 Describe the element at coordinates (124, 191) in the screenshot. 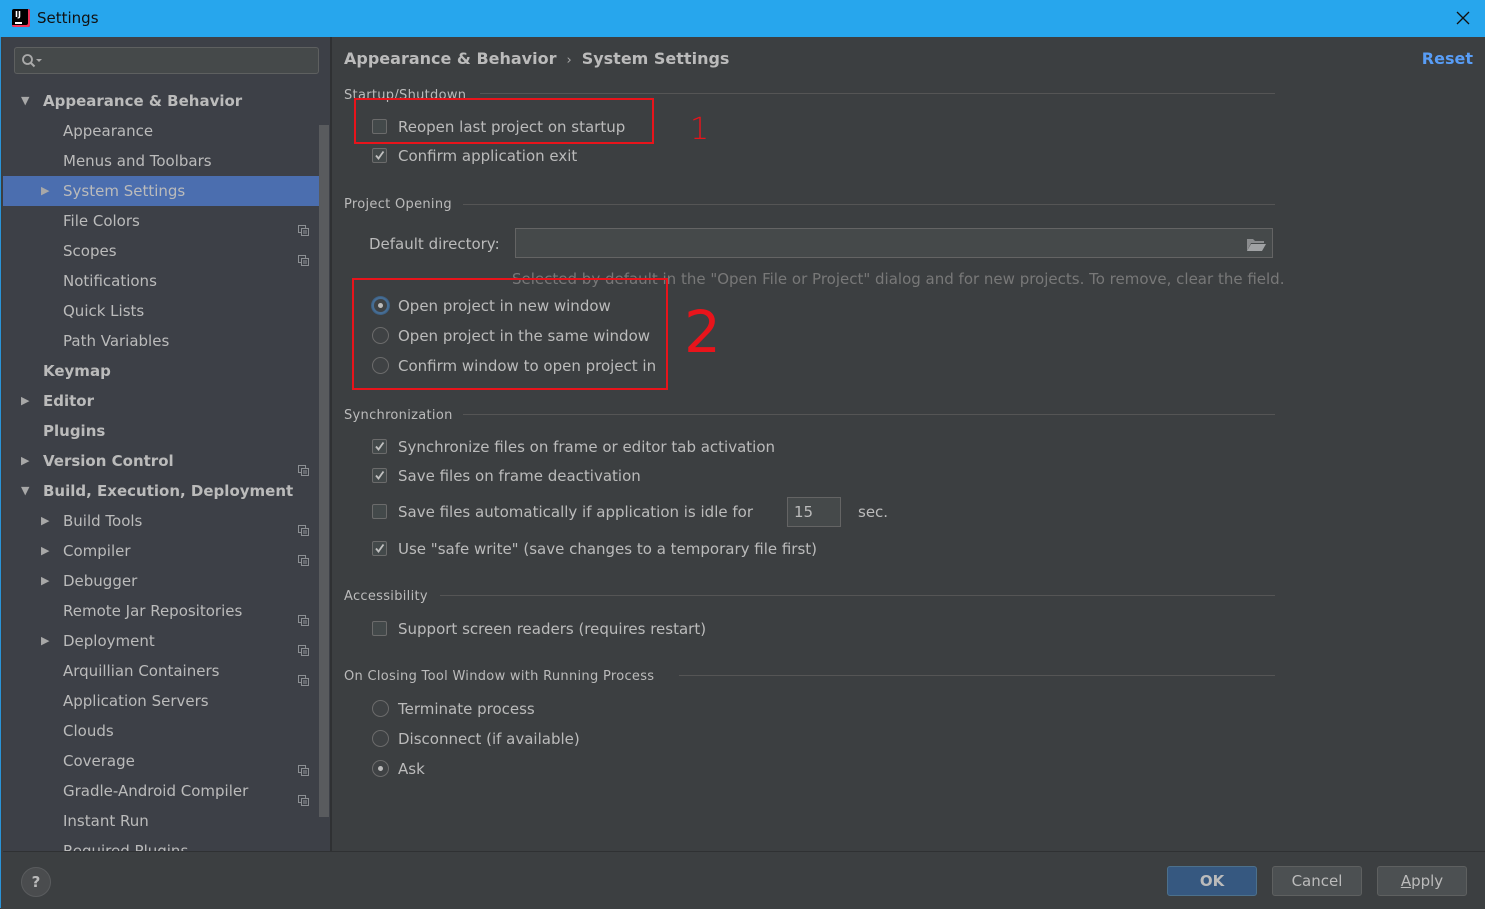

I see `sidebar-item-label: System Settings` at that location.